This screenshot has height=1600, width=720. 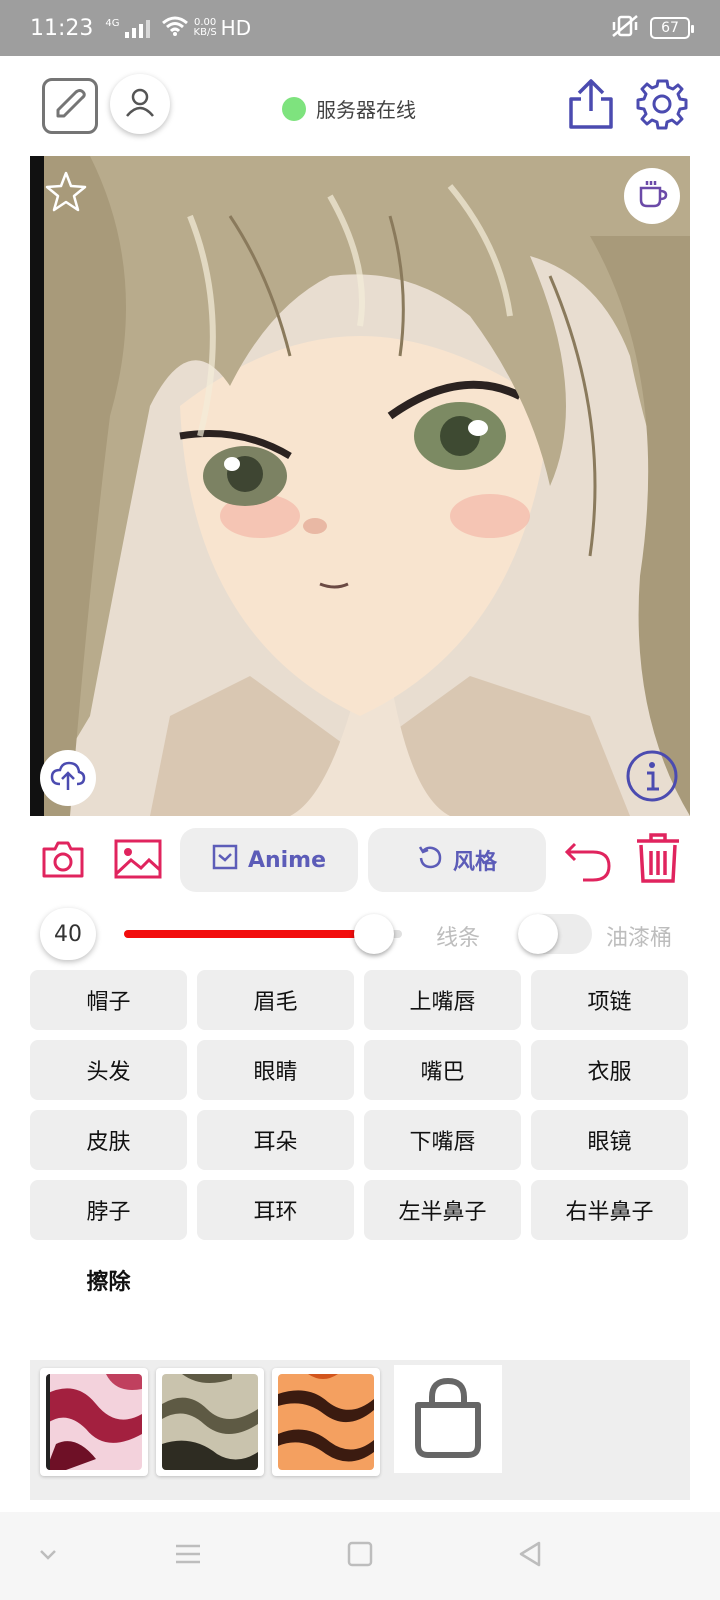 I want to click on refresh-icon, so click(x=430, y=860).